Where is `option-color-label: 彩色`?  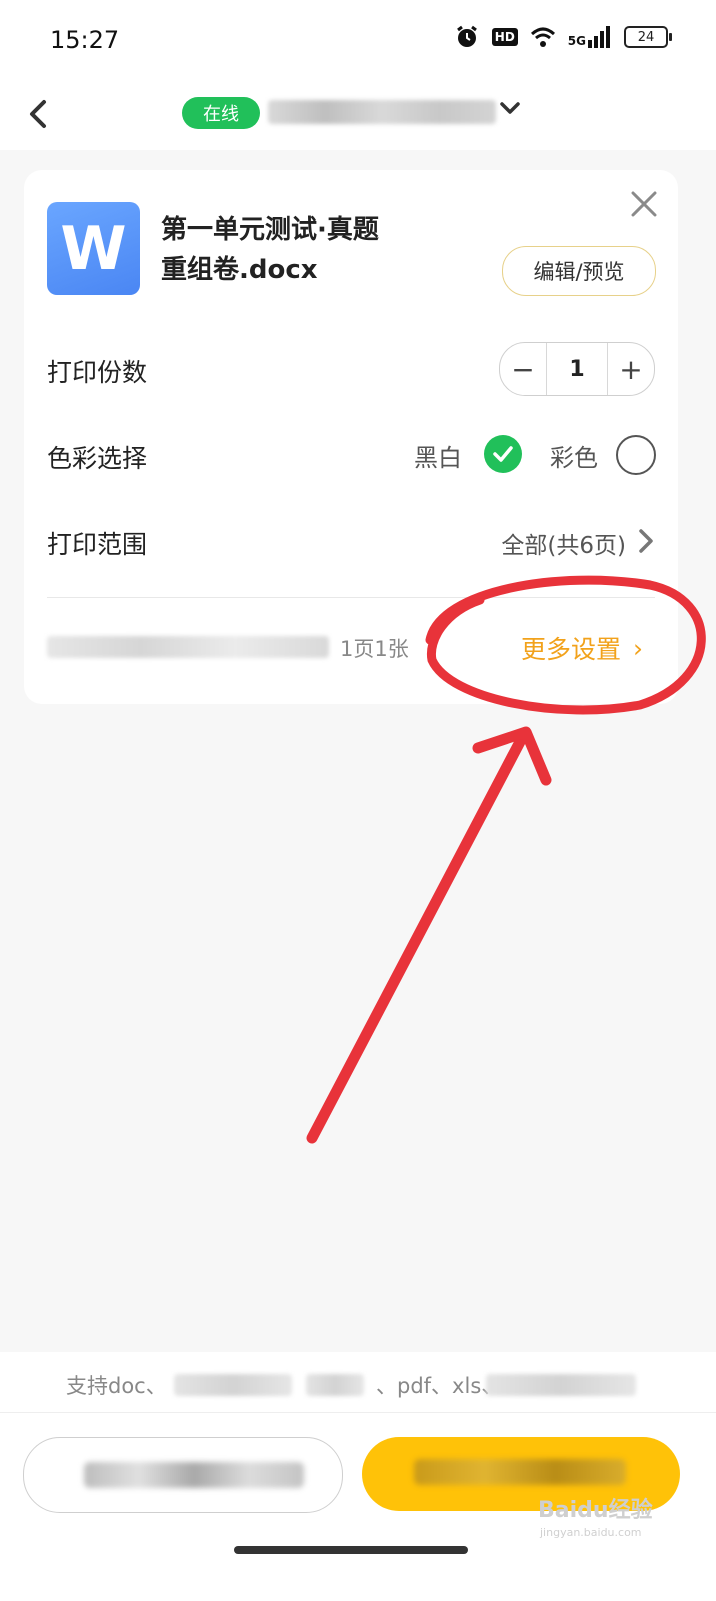
option-color-label: 彩色 is located at coordinates (574, 455).